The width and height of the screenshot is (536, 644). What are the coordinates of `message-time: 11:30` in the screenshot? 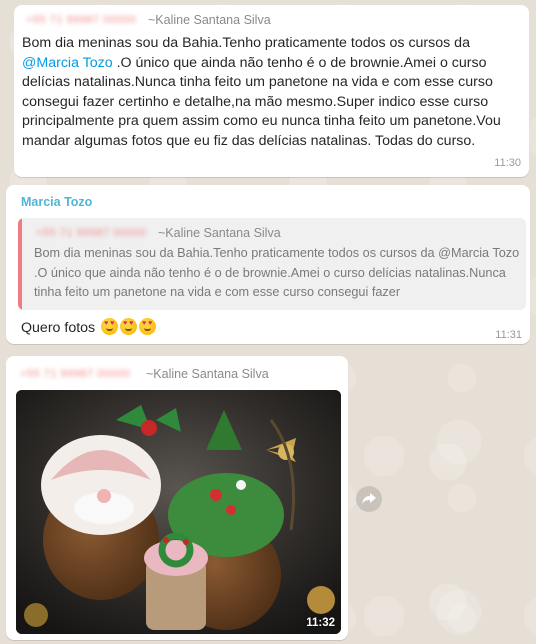 It's located at (507, 163).